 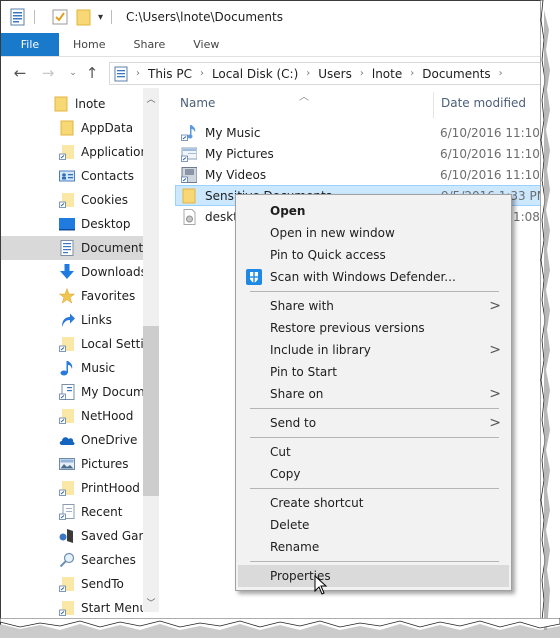 I want to click on nav-item-recent: Recent, so click(x=72, y=512).